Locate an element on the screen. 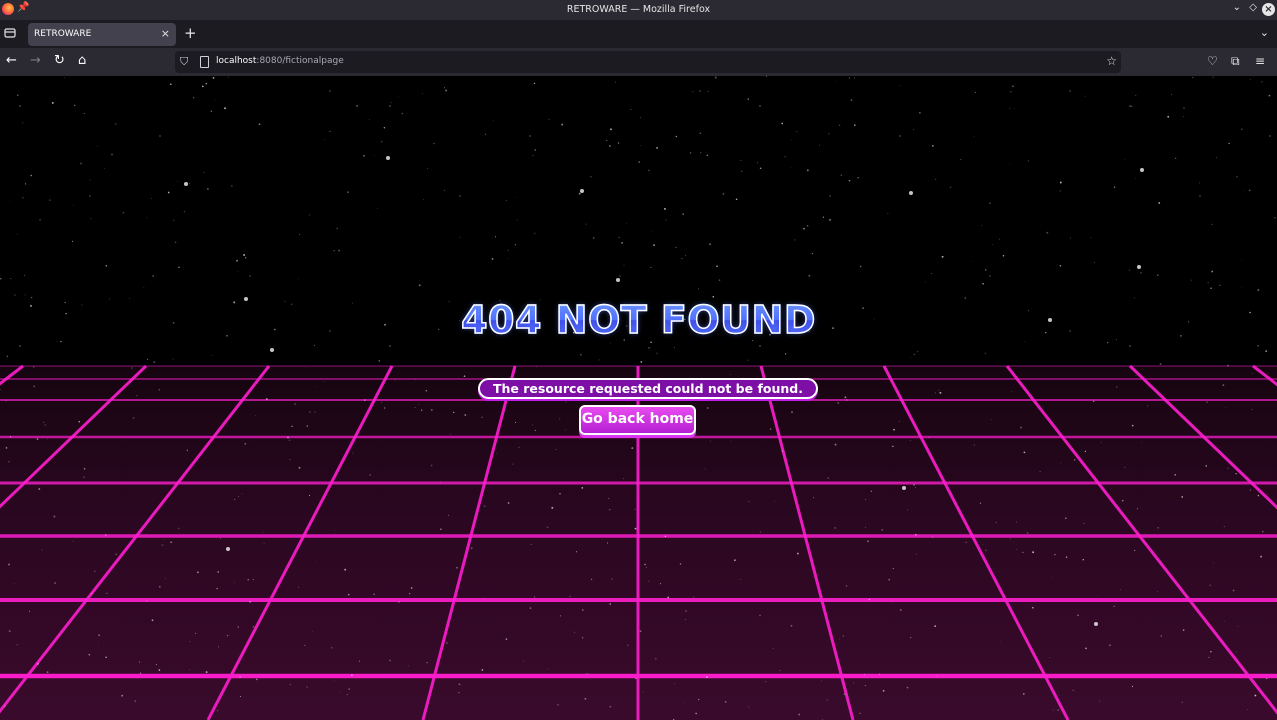 Image resolution: width=1277 pixels, height=720 pixels. tab-retroware: RETROWARE × is located at coordinates (102, 34).